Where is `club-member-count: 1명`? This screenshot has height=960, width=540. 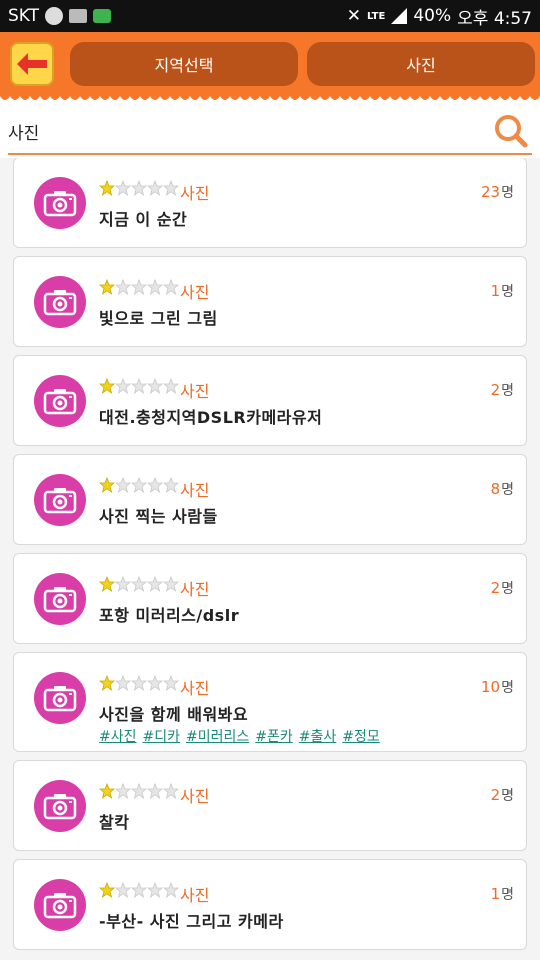
club-member-count: 1명 is located at coordinates (502, 894).